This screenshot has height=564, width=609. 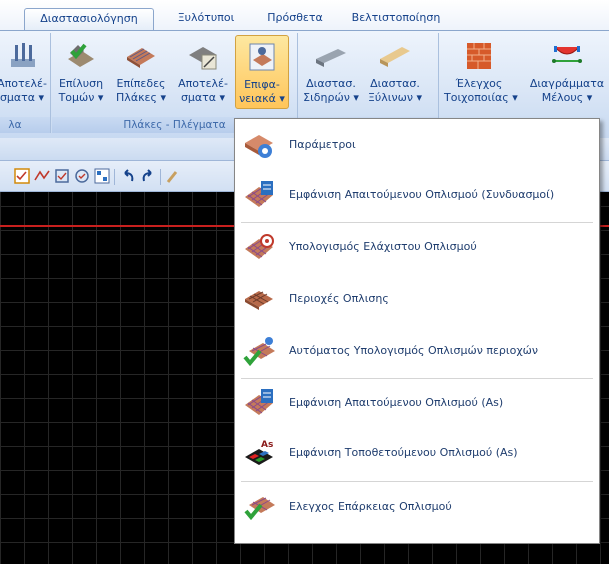 I want to click on svg-text: As, so click(x=267, y=445).